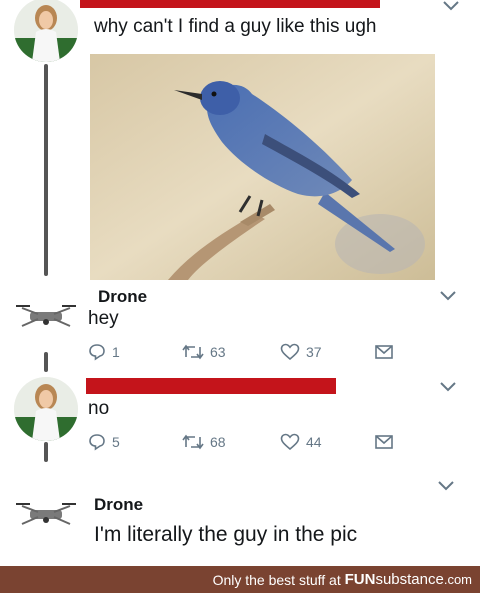  I want to click on reply-text: I'm literally the guy in the pic, so click(226, 534).